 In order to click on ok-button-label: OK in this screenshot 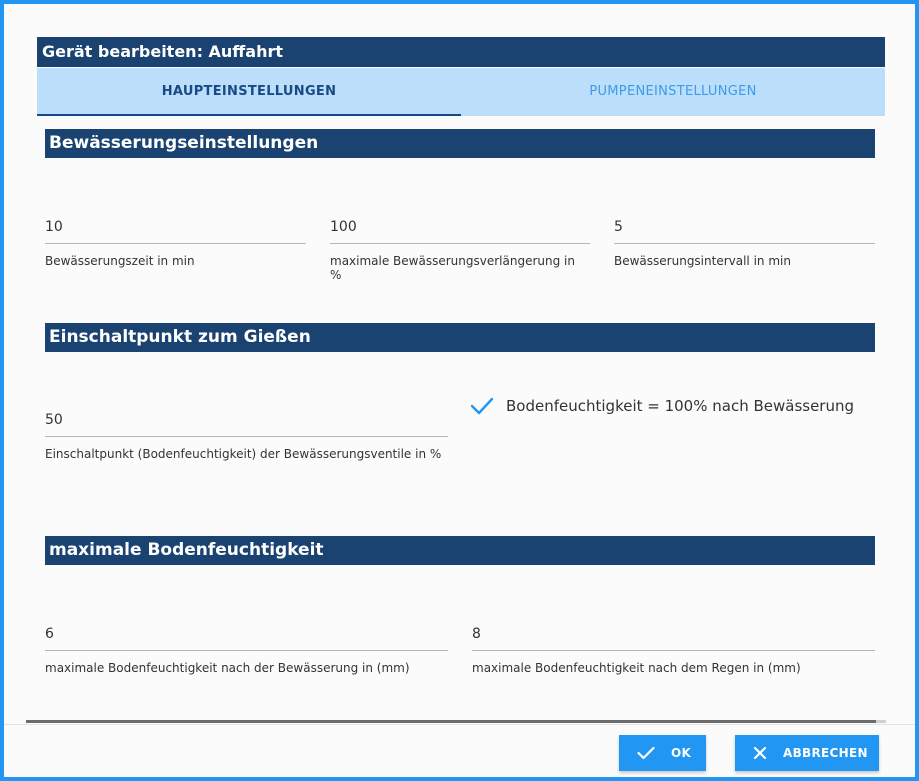, I will do `click(681, 753)`.